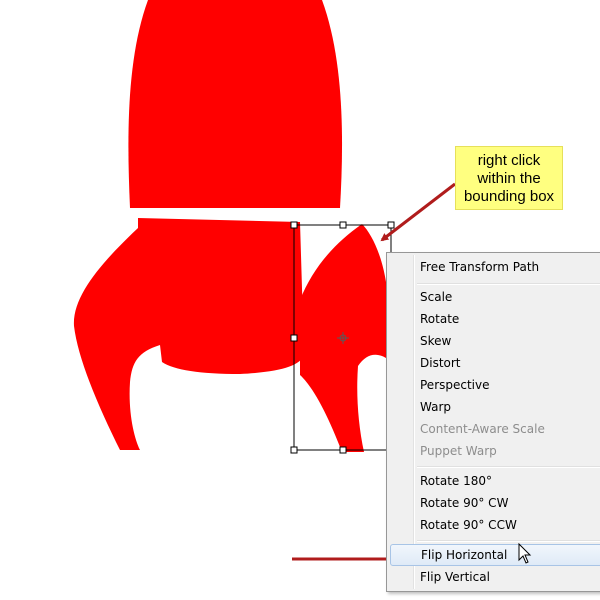 This screenshot has height=600, width=600. Describe the element at coordinates (495, 555) in the screenshot. I see `menu-item-flip-horizontal: Flip Horizontal` at that location.